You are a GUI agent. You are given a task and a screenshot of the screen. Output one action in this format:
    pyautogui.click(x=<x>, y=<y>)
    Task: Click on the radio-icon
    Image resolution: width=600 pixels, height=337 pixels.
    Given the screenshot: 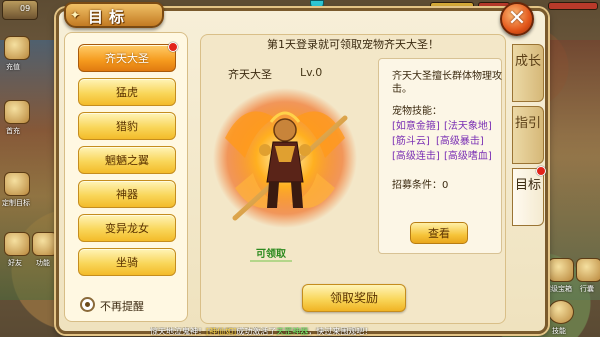 What is the action you would take?
    pyautogui.click(x=87, y=304)
    